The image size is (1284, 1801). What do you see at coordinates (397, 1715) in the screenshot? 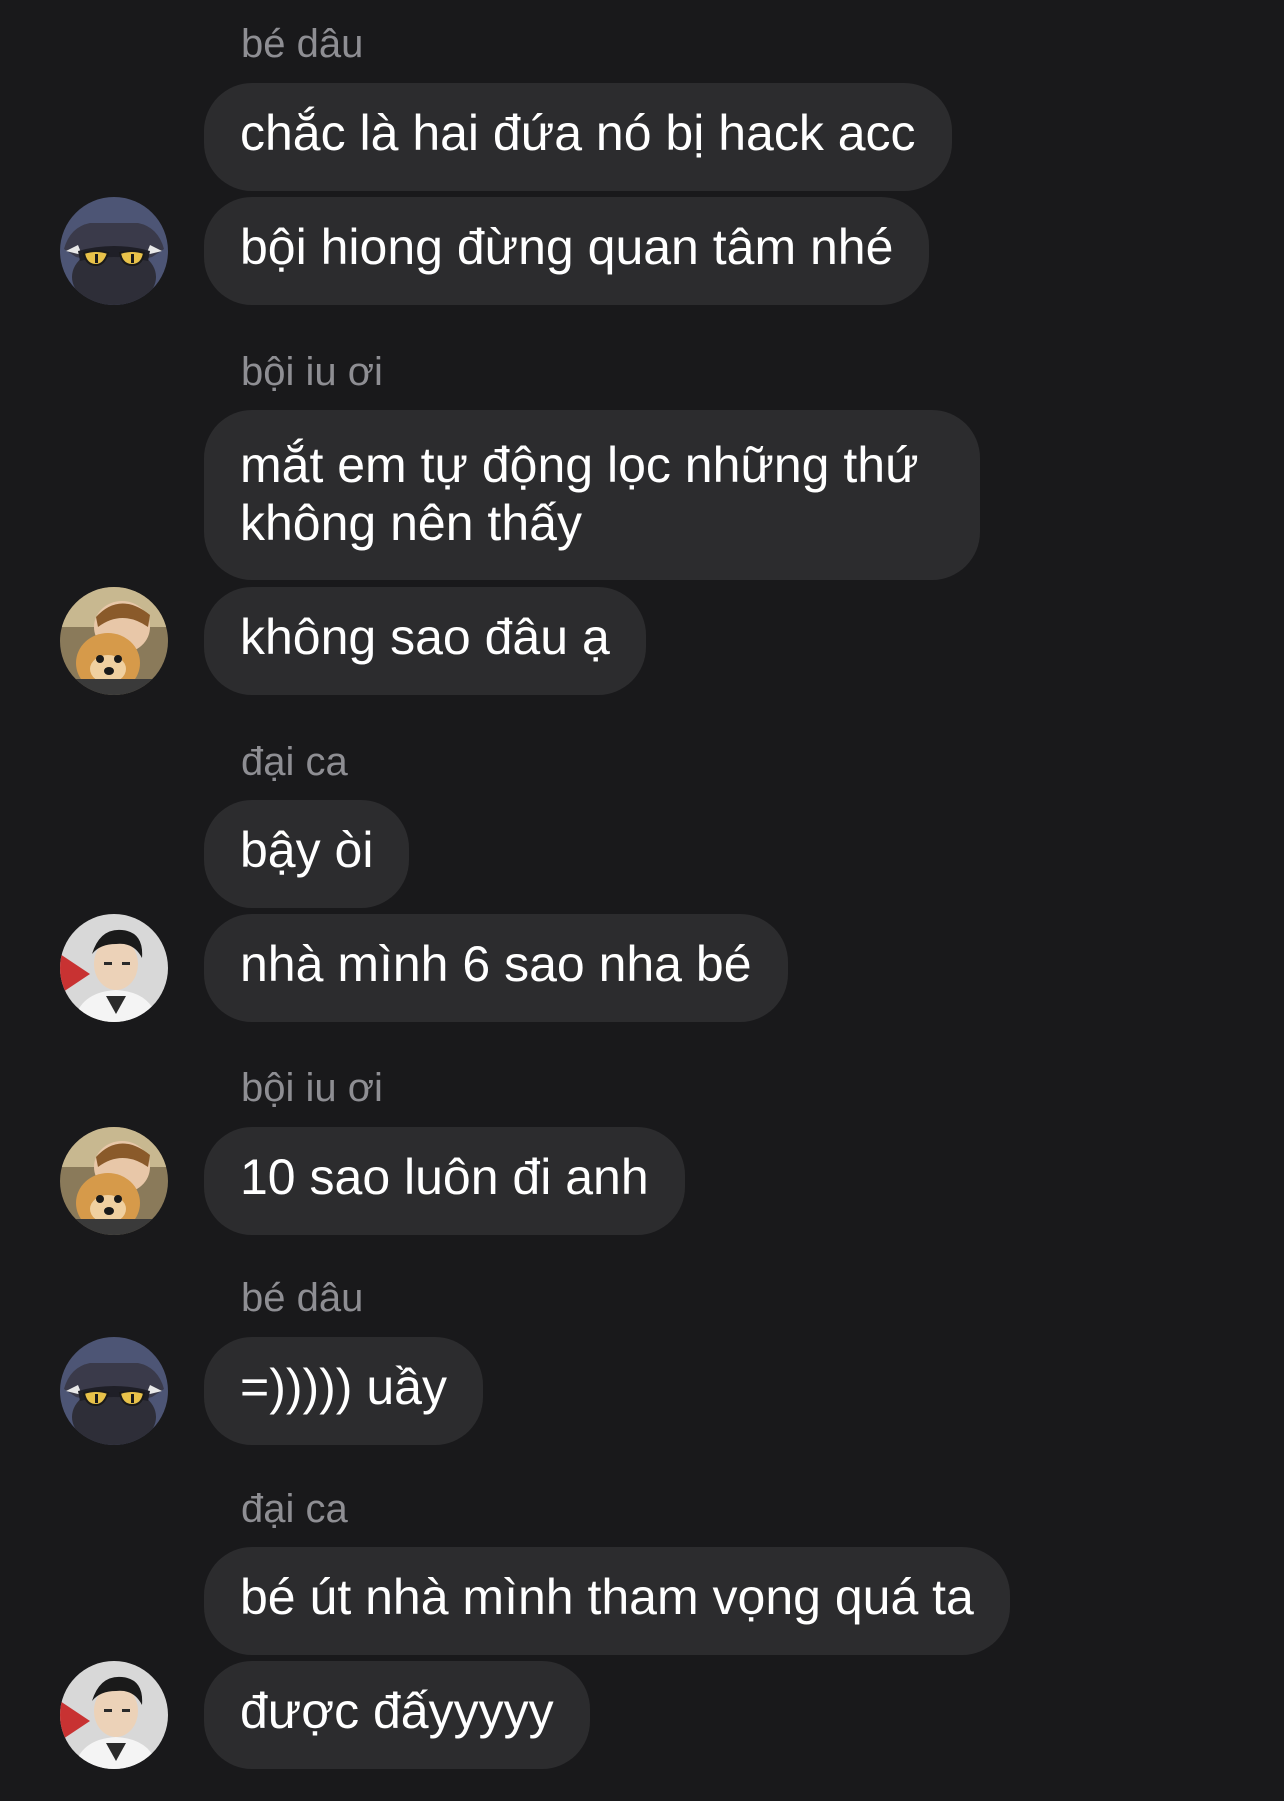
I see `message-bubble: được đấyyyyy` at bounding box center [397, 1715].